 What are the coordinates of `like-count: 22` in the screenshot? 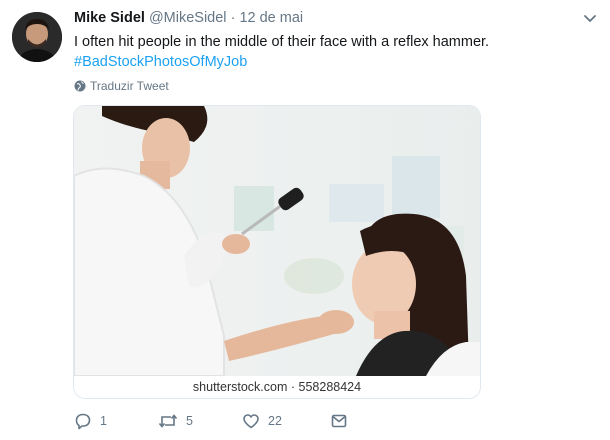 It's located at (275, 421).